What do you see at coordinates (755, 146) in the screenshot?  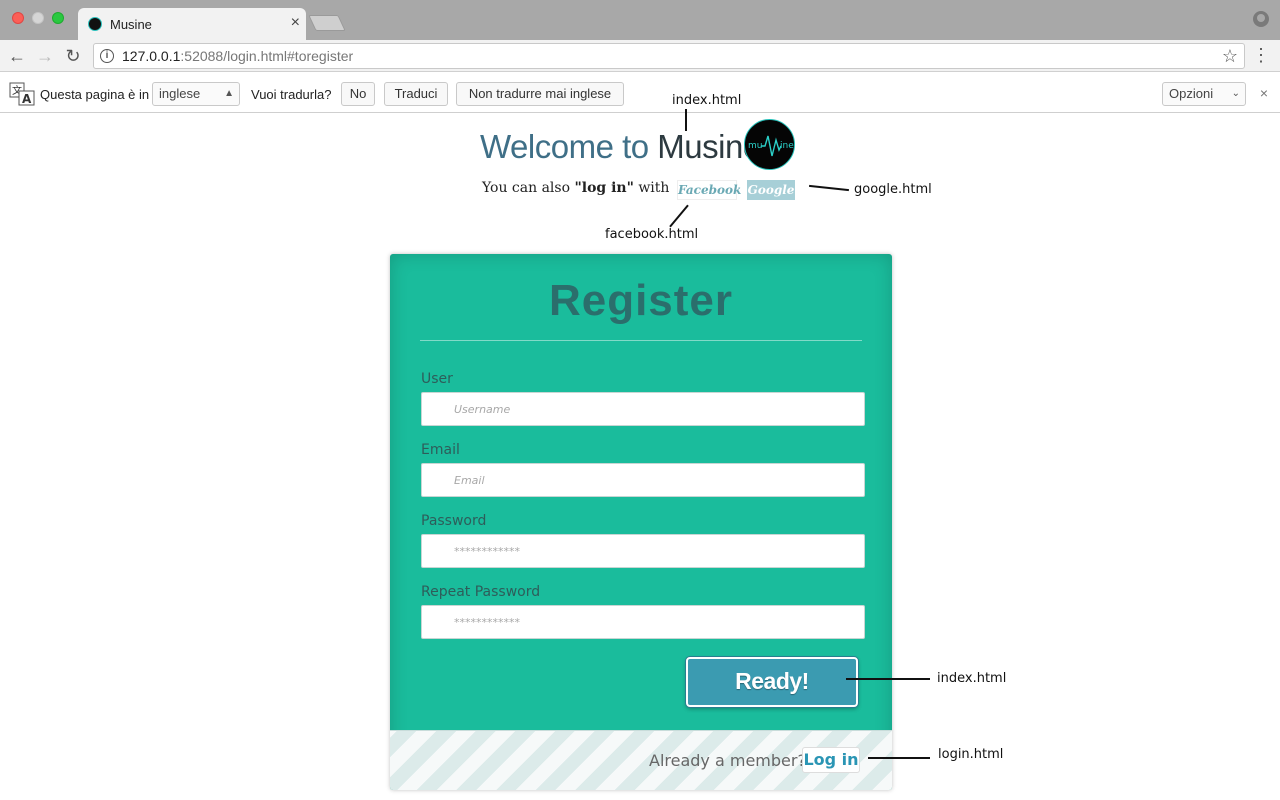 I see `svg-text: mu` at bounding box center [755, 146].